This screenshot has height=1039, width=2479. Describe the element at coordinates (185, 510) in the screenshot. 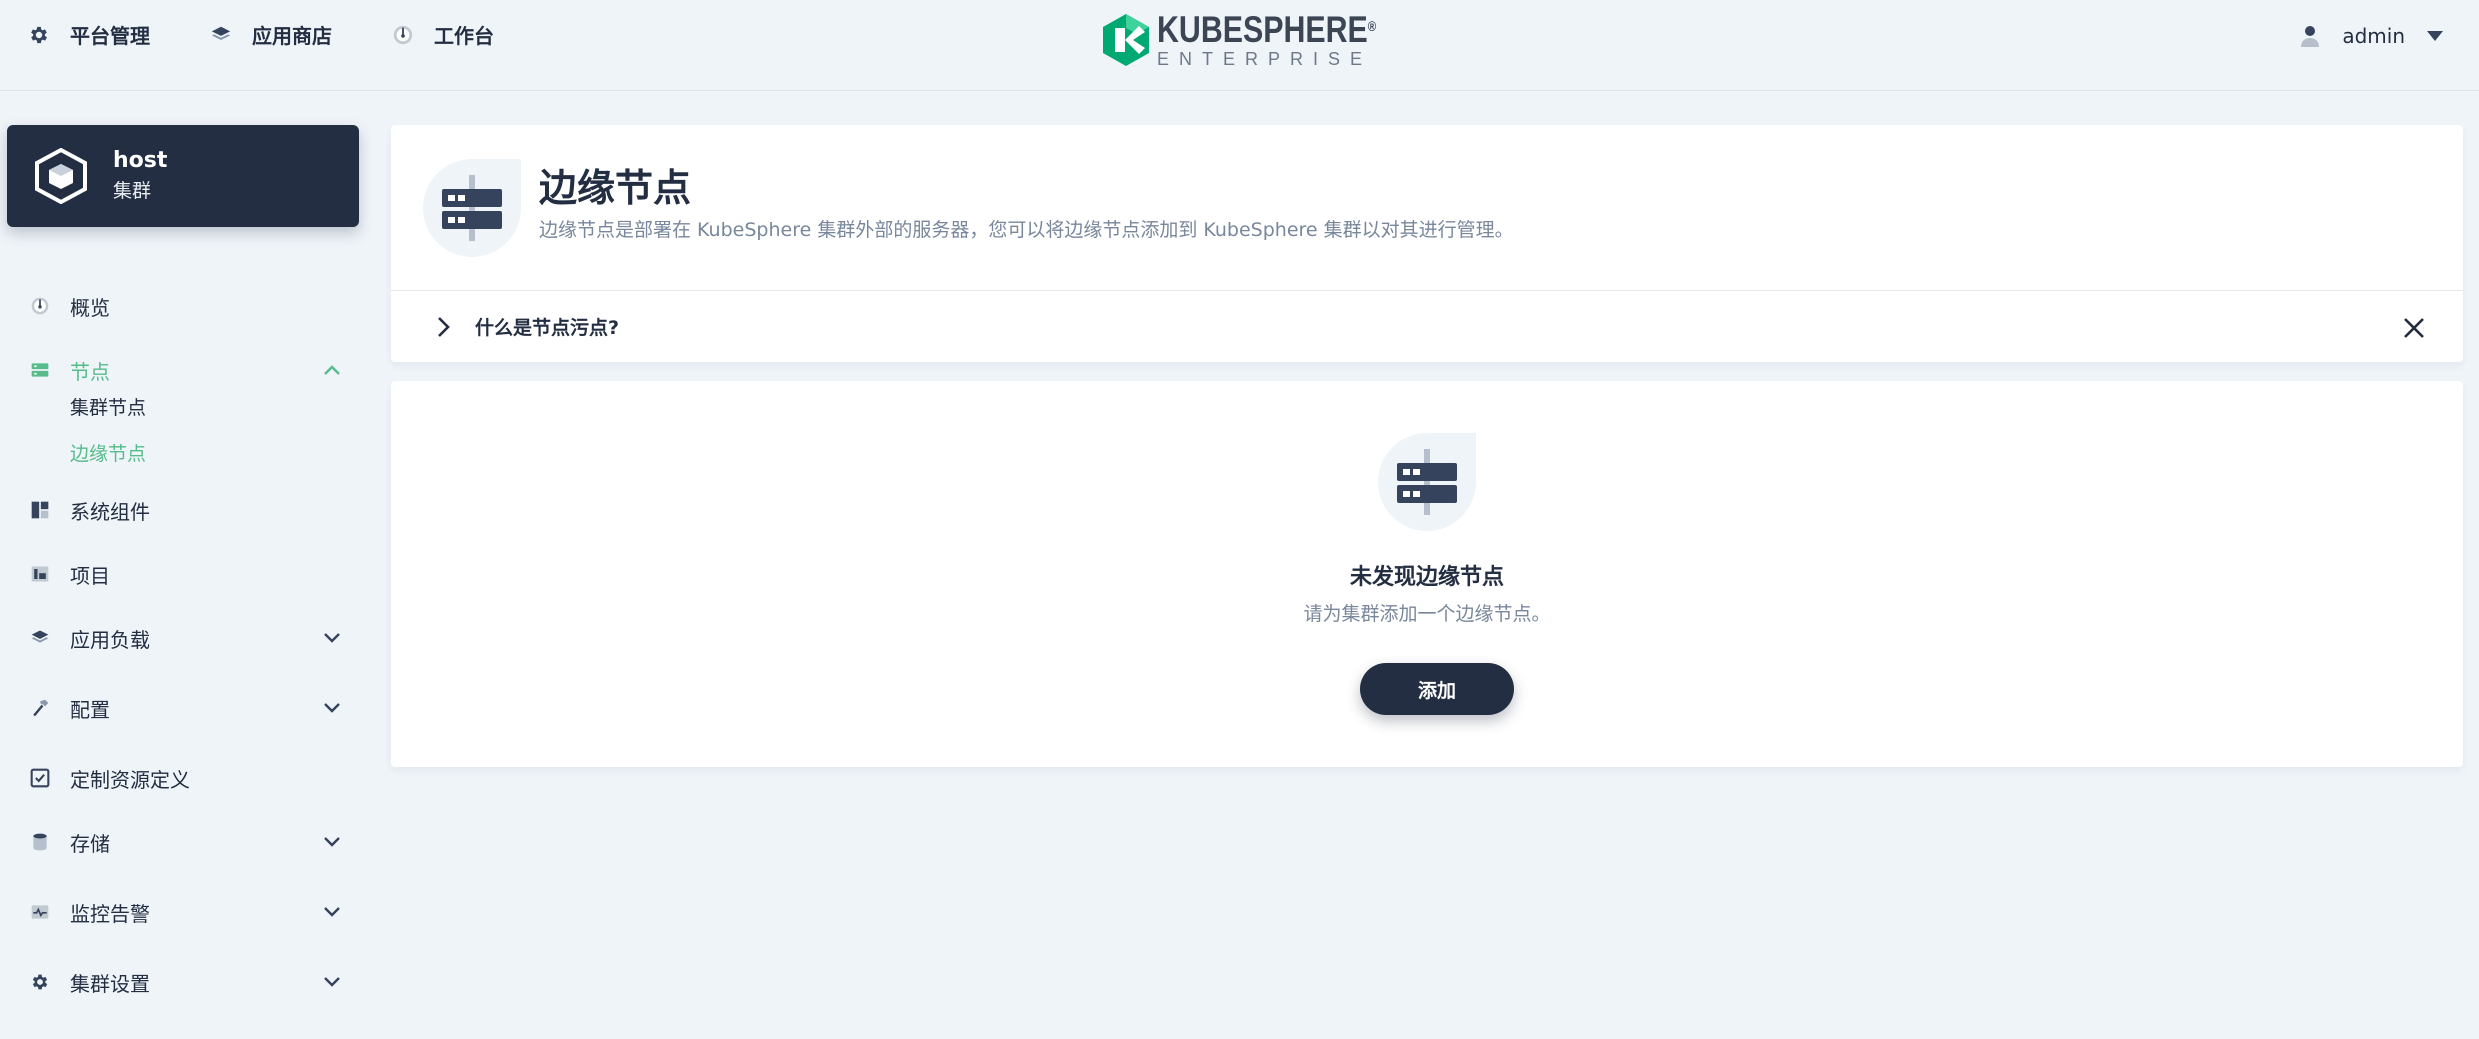

I see `sidebar-item-components: 系统组件` at that location.